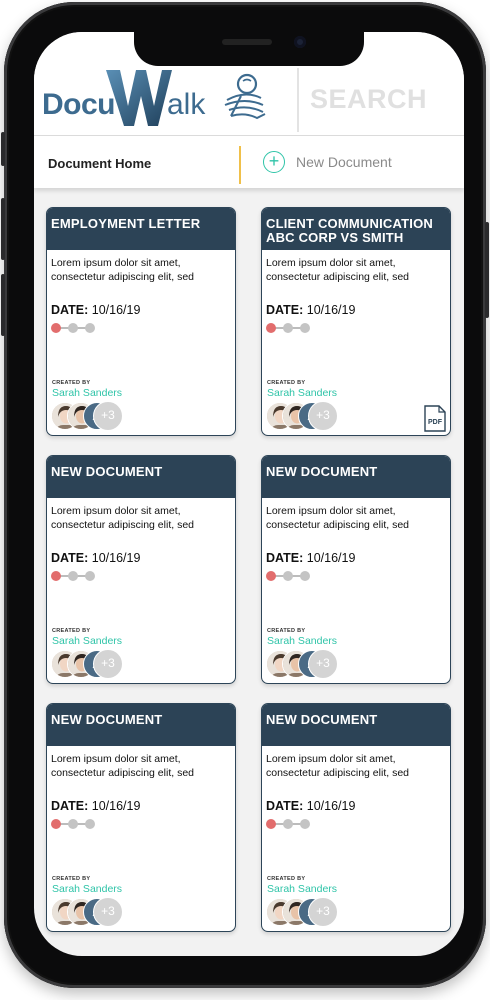 The height and width of the screenshot is (1000, 490). I want to click on search-input: SEARCH, so click(368, 99).